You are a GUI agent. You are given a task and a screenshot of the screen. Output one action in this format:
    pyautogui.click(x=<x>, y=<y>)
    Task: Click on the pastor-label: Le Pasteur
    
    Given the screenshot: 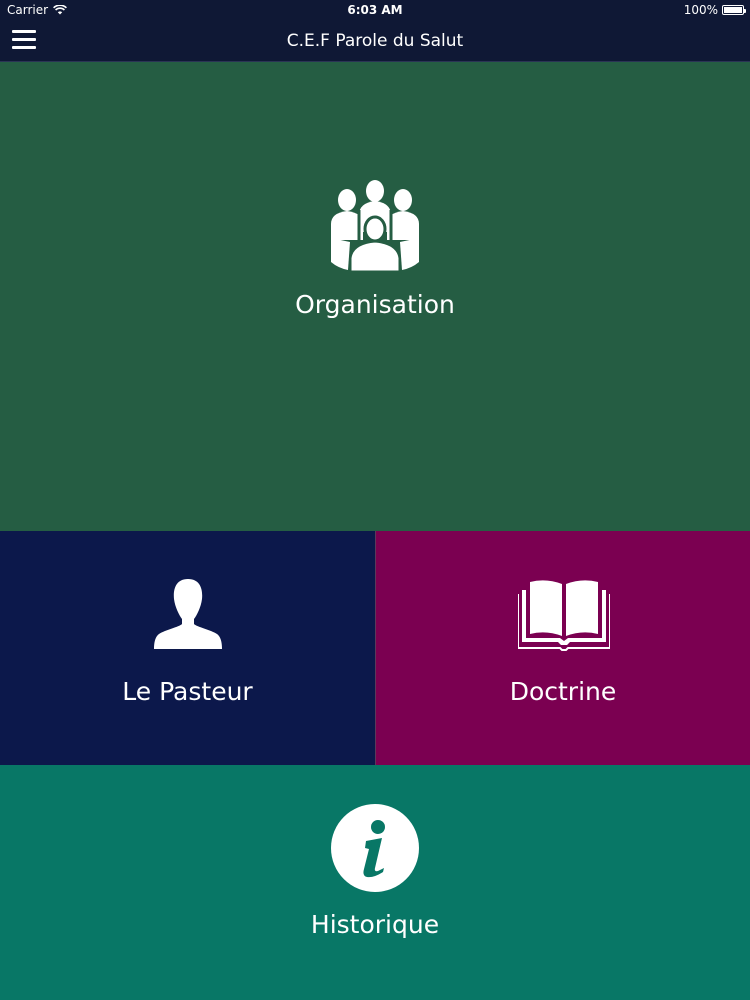 What is the action you would take?
    pyautogui.click(x=187, y=691)
    